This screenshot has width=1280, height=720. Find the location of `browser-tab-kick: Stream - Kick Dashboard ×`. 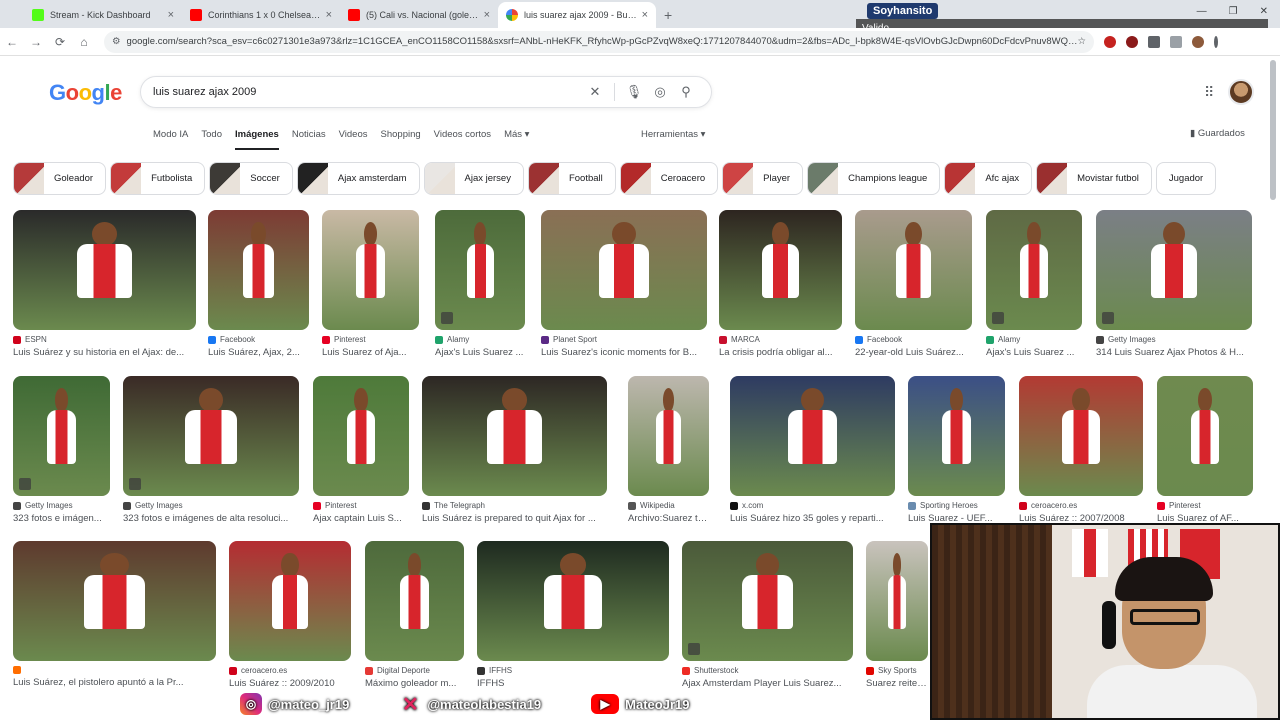

browser-tab-kick: Stream - Kick Dashboard × is located at coordinates (103, 15).